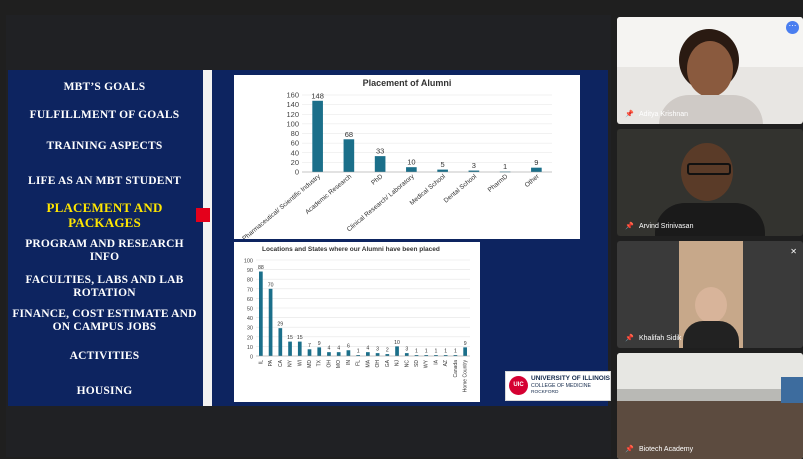 The image size is (803, 459). I want to click on y-tick-label: 30, so click(250, 329).